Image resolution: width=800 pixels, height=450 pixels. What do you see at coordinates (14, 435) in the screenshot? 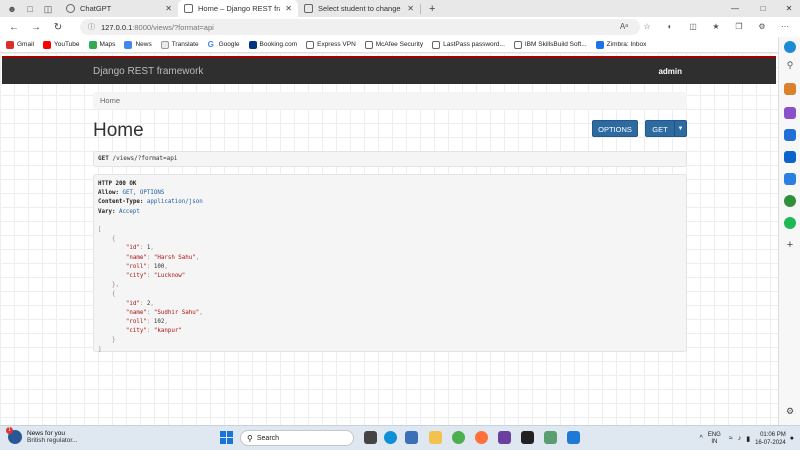
I see `weather-news-icon: 1` at bounding box center [14, 435].